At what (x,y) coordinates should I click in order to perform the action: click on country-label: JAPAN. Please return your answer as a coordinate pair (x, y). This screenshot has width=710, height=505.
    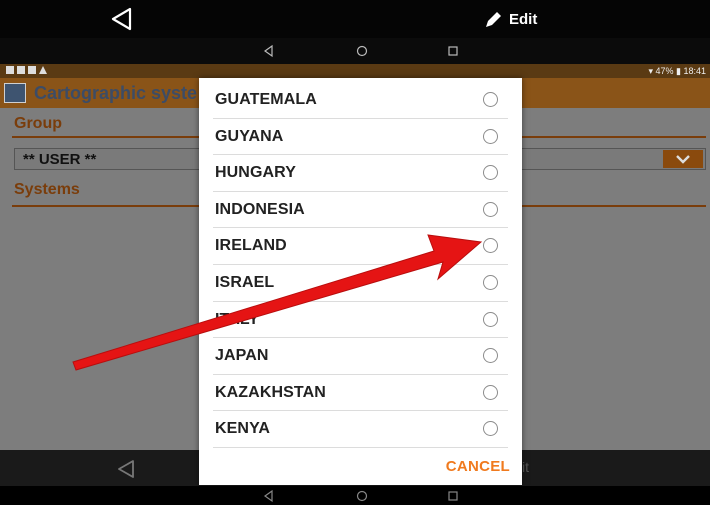
    Looking at the image, I should click on (242, 356).